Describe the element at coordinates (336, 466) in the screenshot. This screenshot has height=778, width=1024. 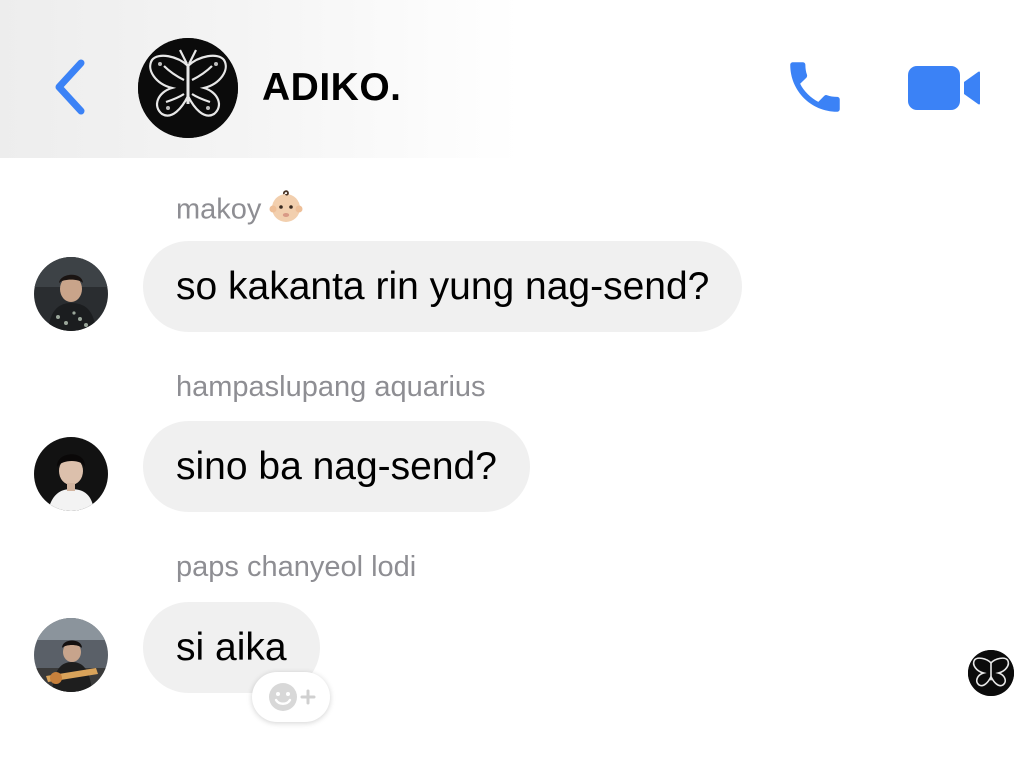
I see `message-bubble: sino ba nag-send?` at that location.